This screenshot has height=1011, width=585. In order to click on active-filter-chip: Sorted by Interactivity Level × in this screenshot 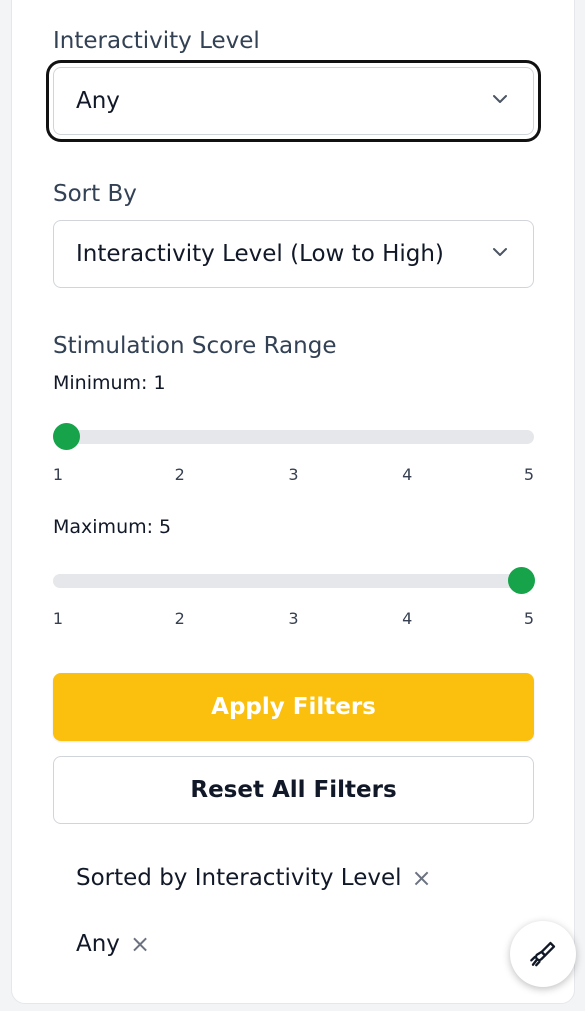, I will do `click(254, 878)`.